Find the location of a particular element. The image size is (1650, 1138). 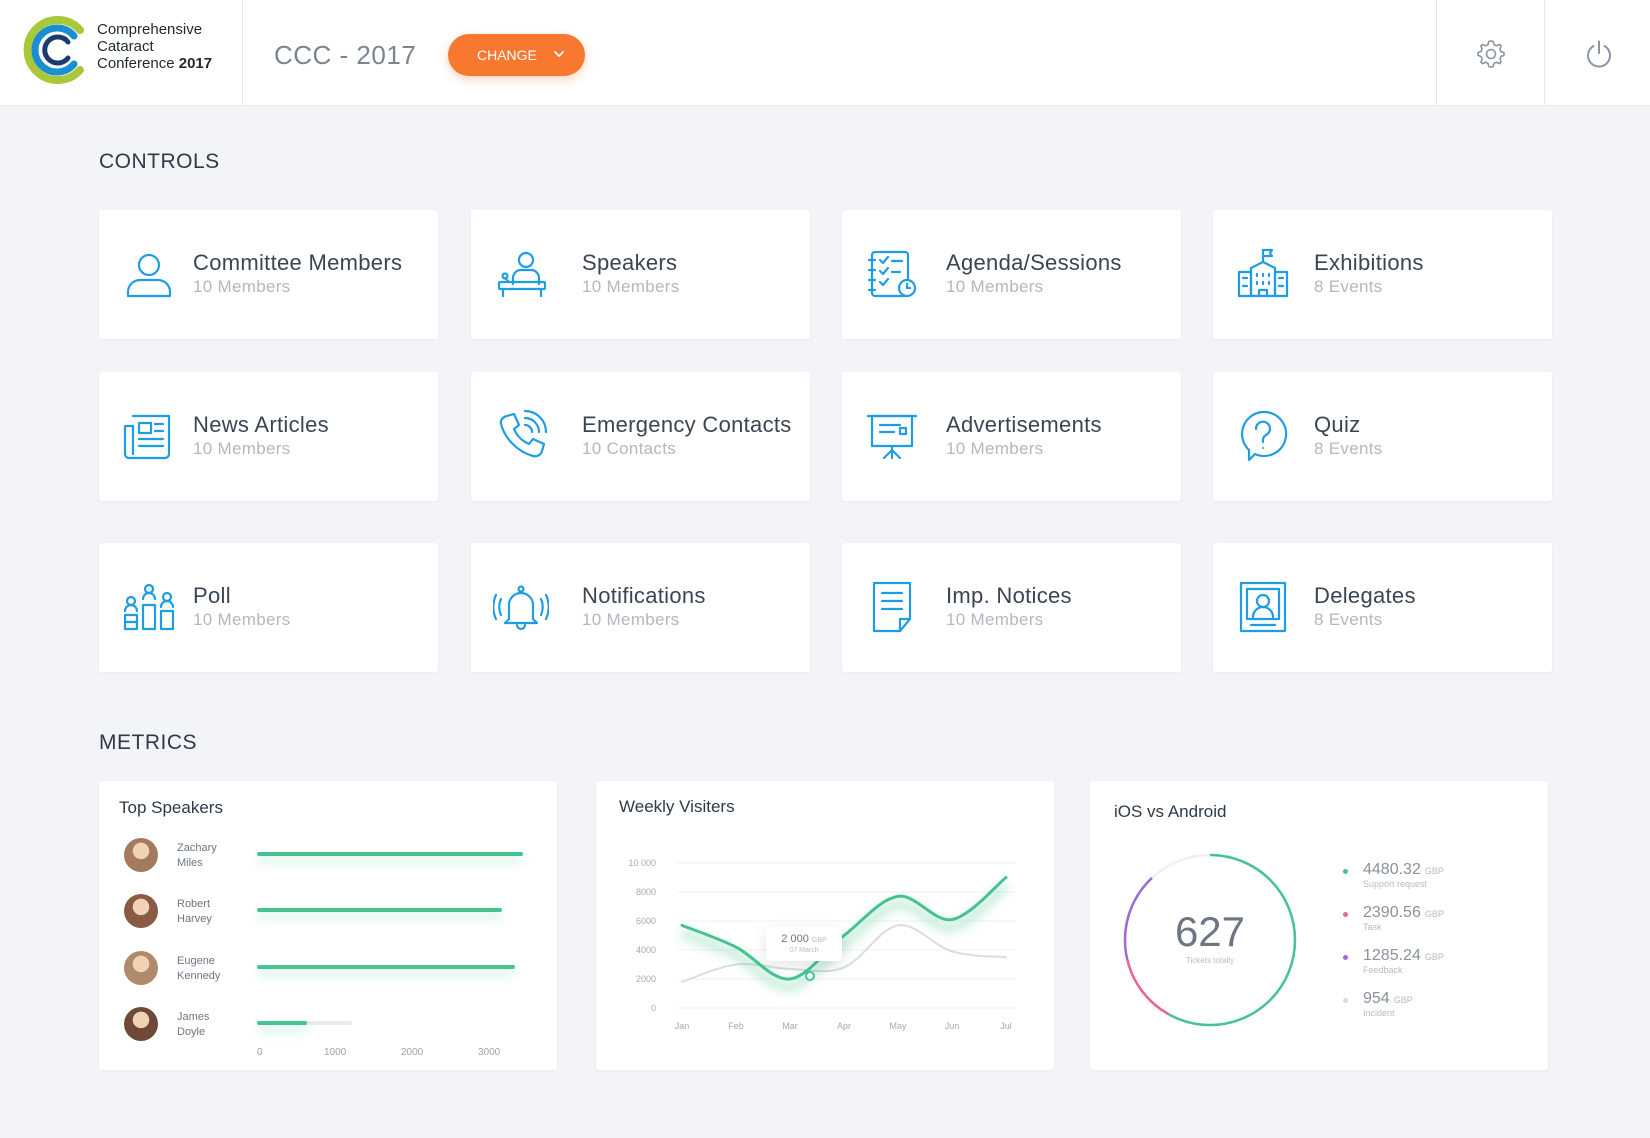

brand-logo: Comprehensive Cataract Conference 2017 is located at coordinates (121, 53).